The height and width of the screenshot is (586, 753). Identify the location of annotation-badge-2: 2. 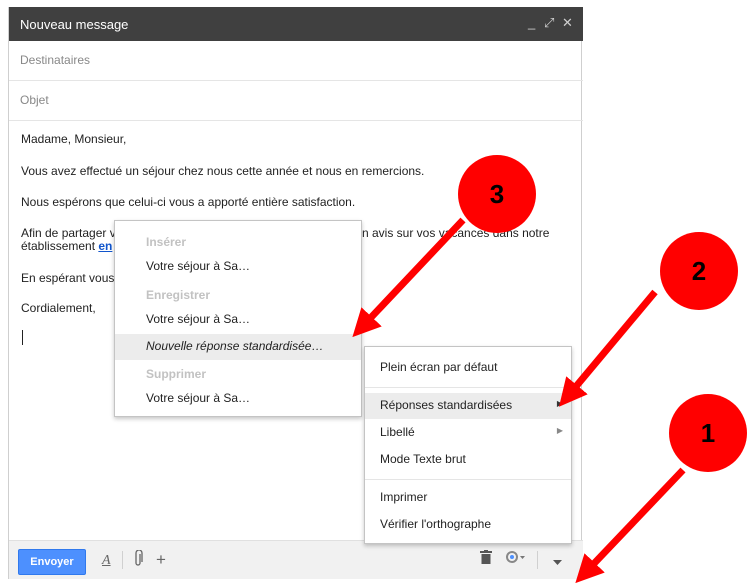
(699, 271).